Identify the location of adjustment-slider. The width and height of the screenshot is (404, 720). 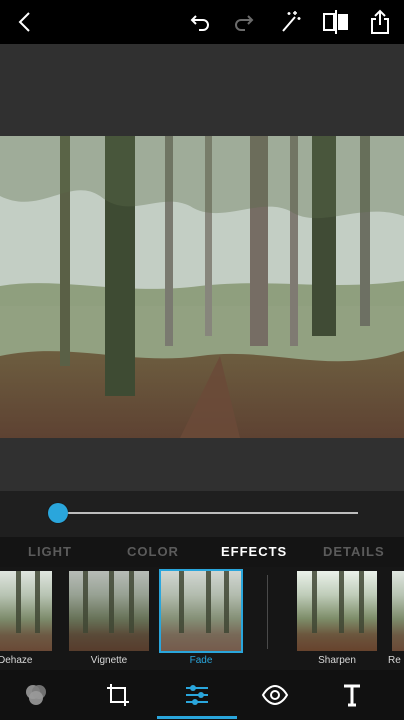
(202, 514).